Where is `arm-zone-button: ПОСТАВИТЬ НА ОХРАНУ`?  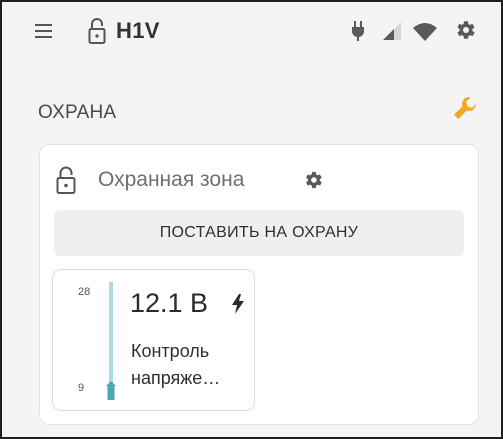
arm-zone-button: ПОСТАВИТЬ НА ОХРАНУ is located at coordinates (259, 233).